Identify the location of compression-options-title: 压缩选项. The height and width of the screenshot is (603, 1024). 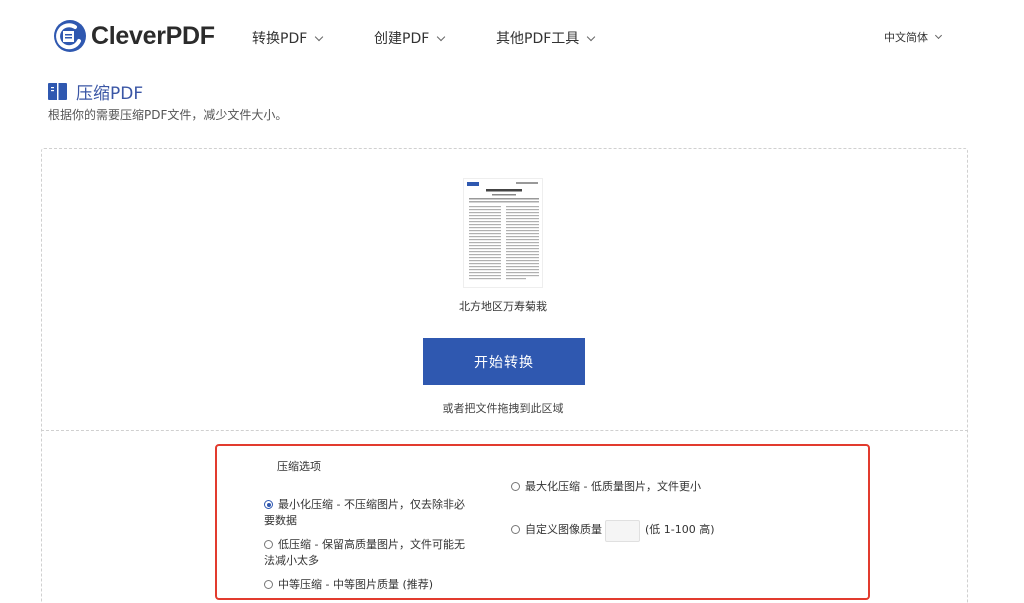
(299, 466).